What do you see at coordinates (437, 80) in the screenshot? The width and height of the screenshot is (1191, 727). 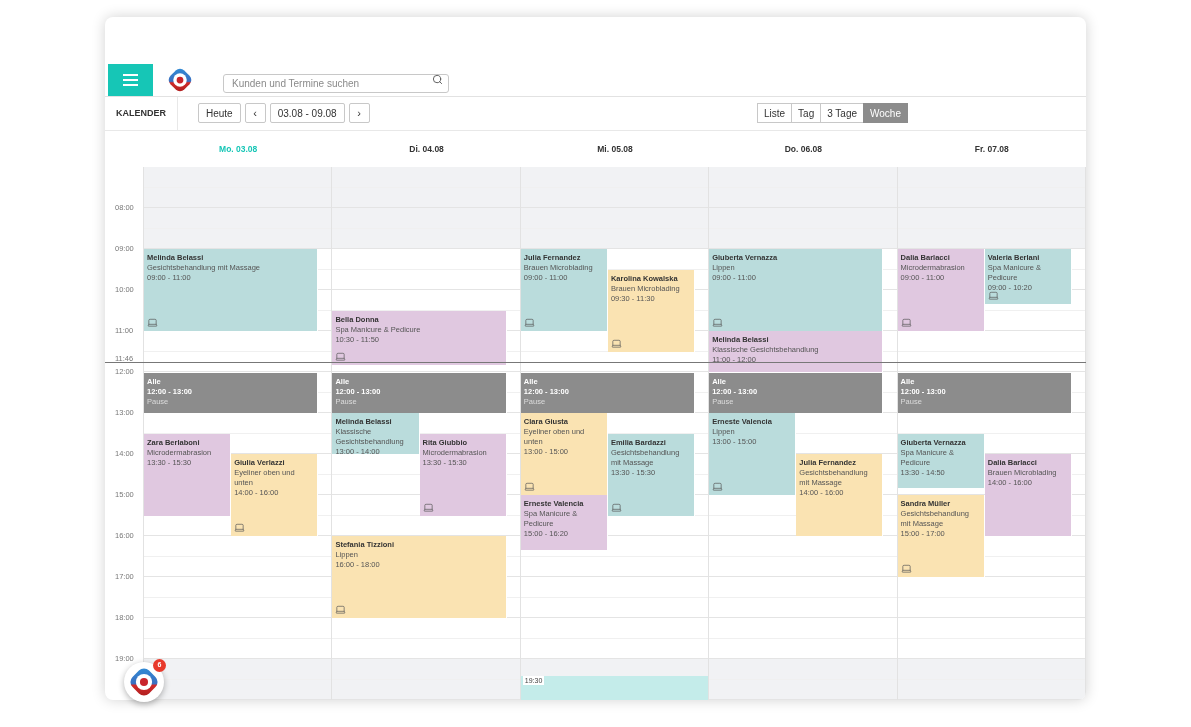 I see `search-icon` at bounding box center [437, 80].